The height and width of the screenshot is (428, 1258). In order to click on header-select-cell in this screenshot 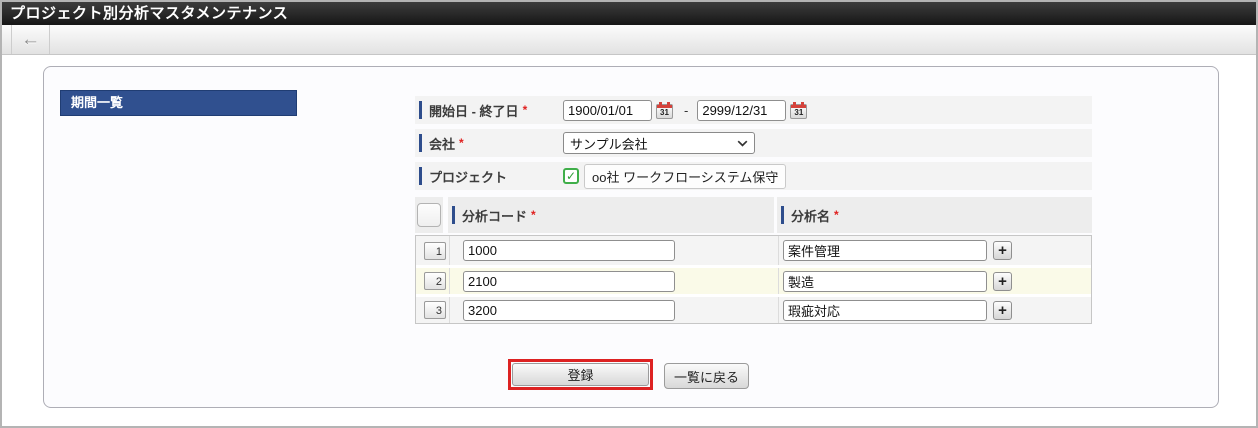, I will do `click(429, 215)`.